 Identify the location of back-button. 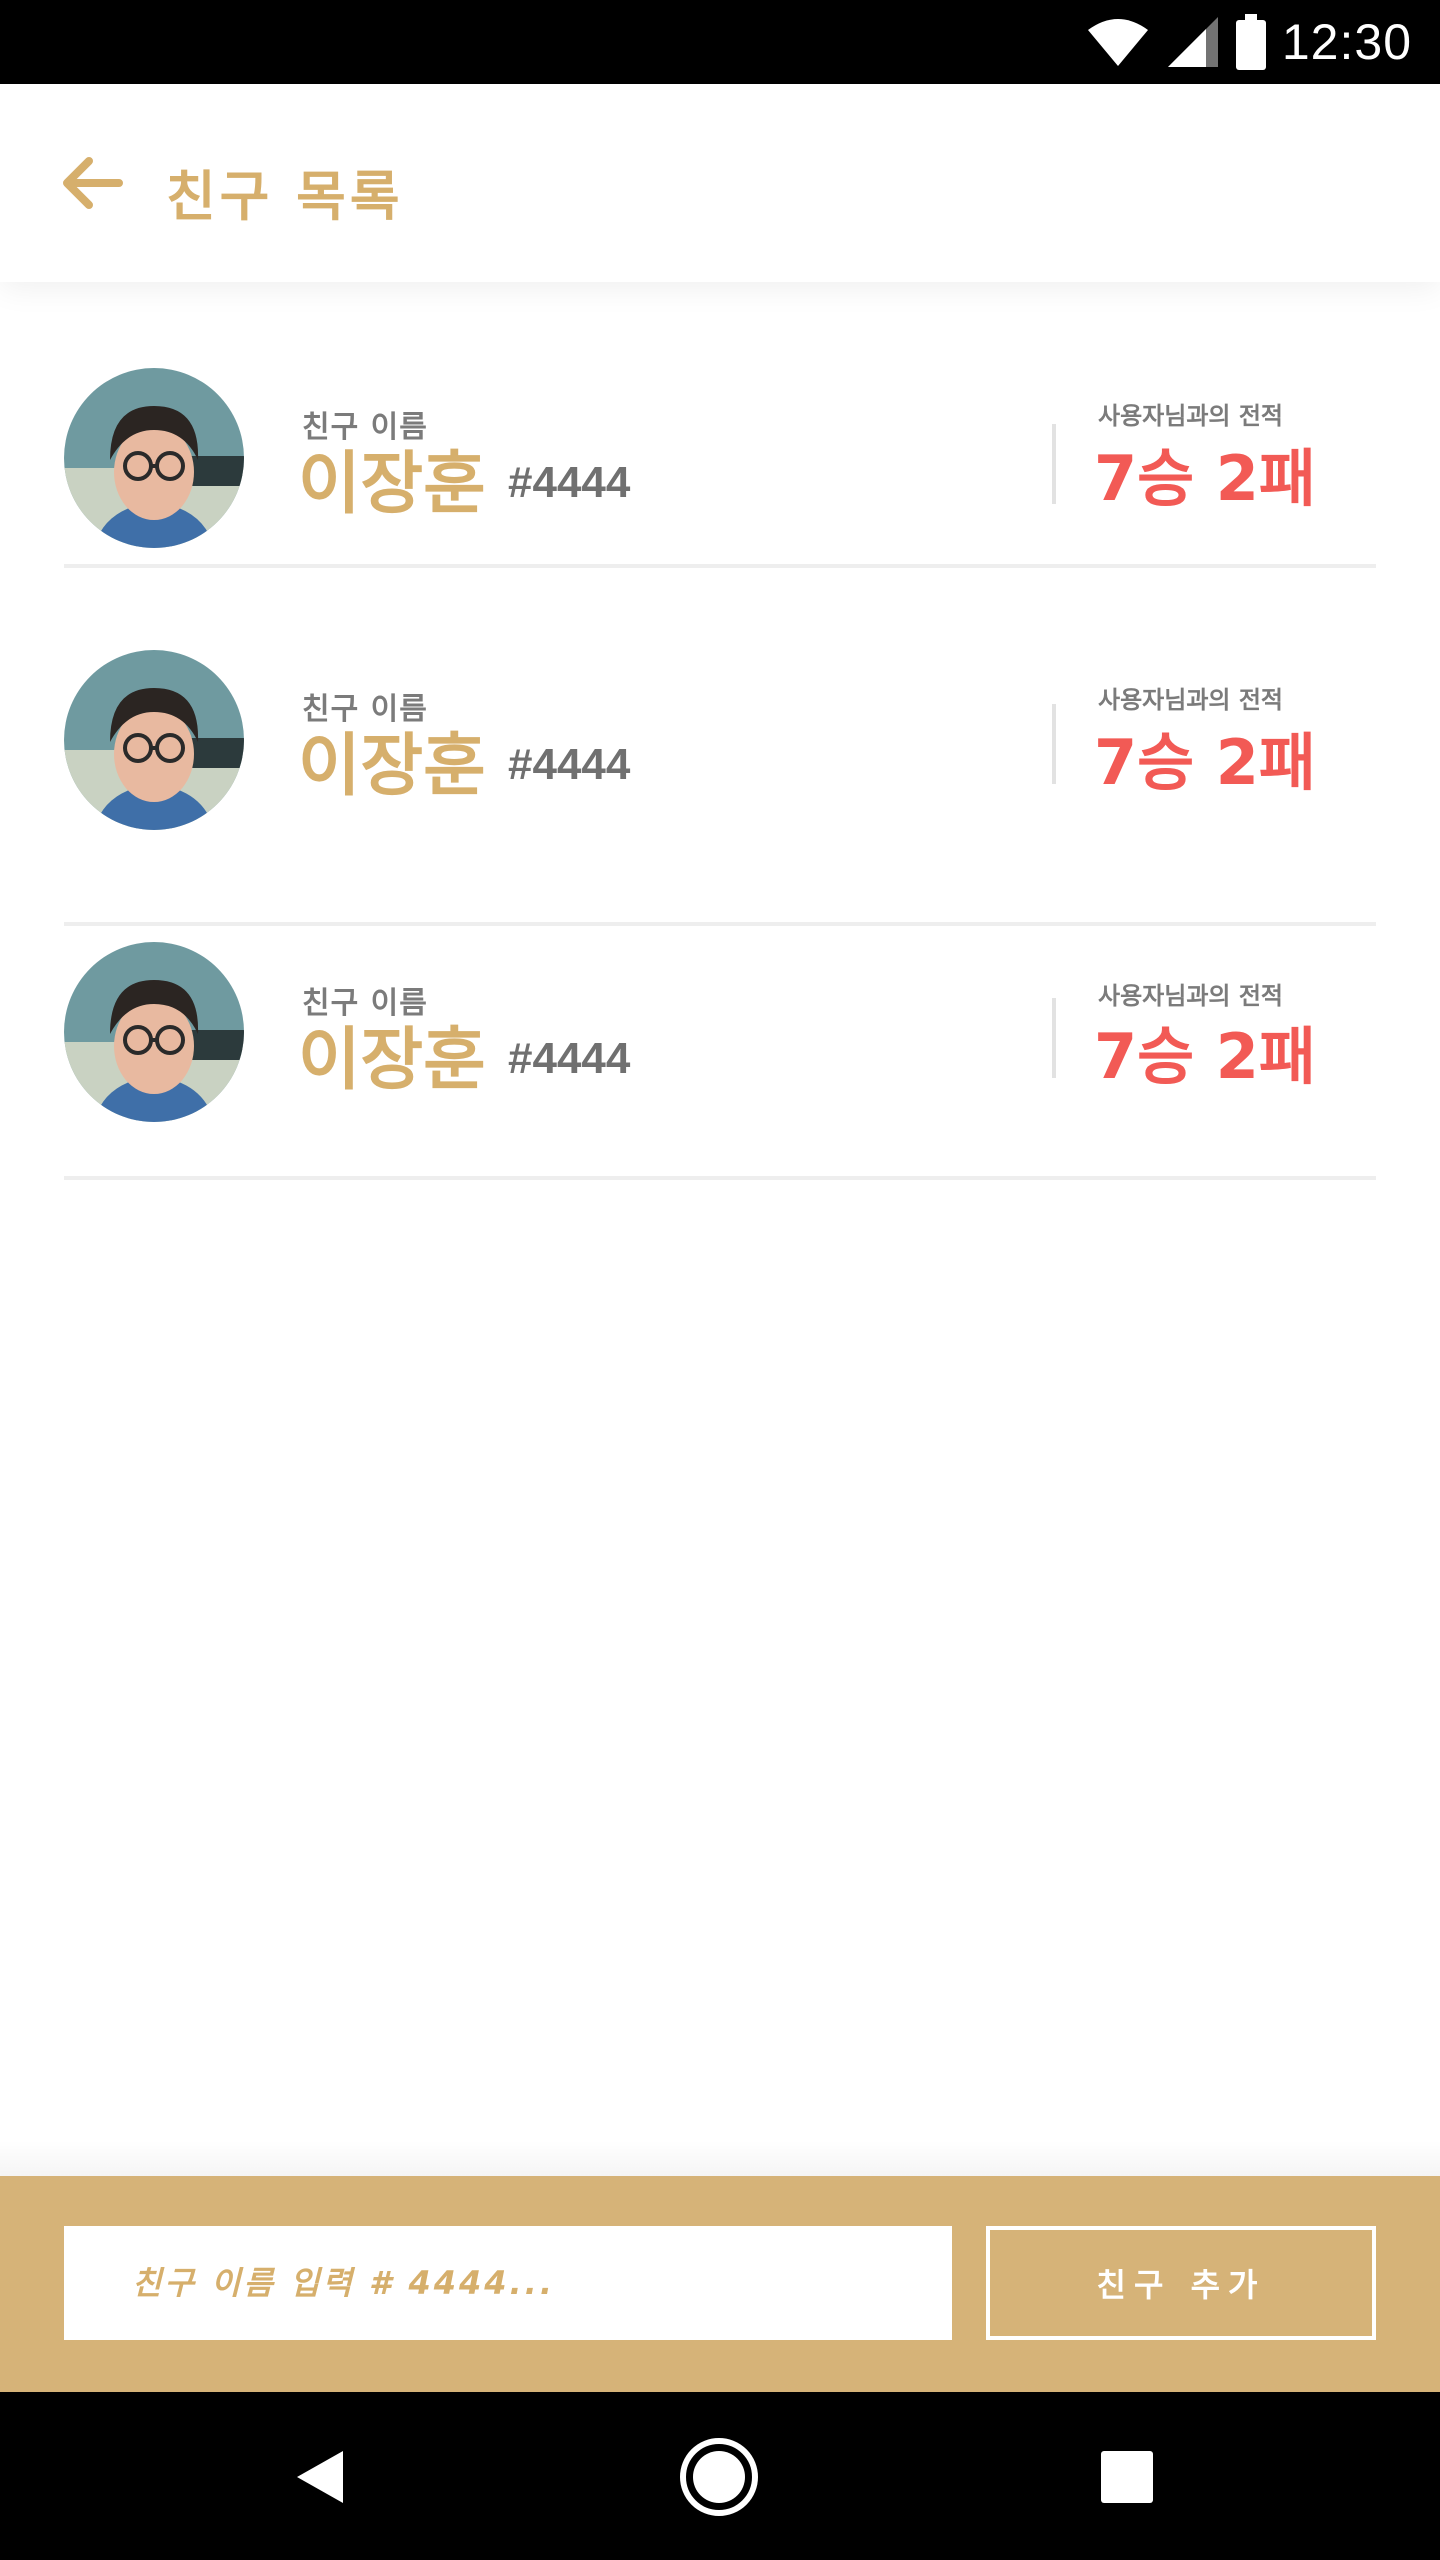
(92, 183).